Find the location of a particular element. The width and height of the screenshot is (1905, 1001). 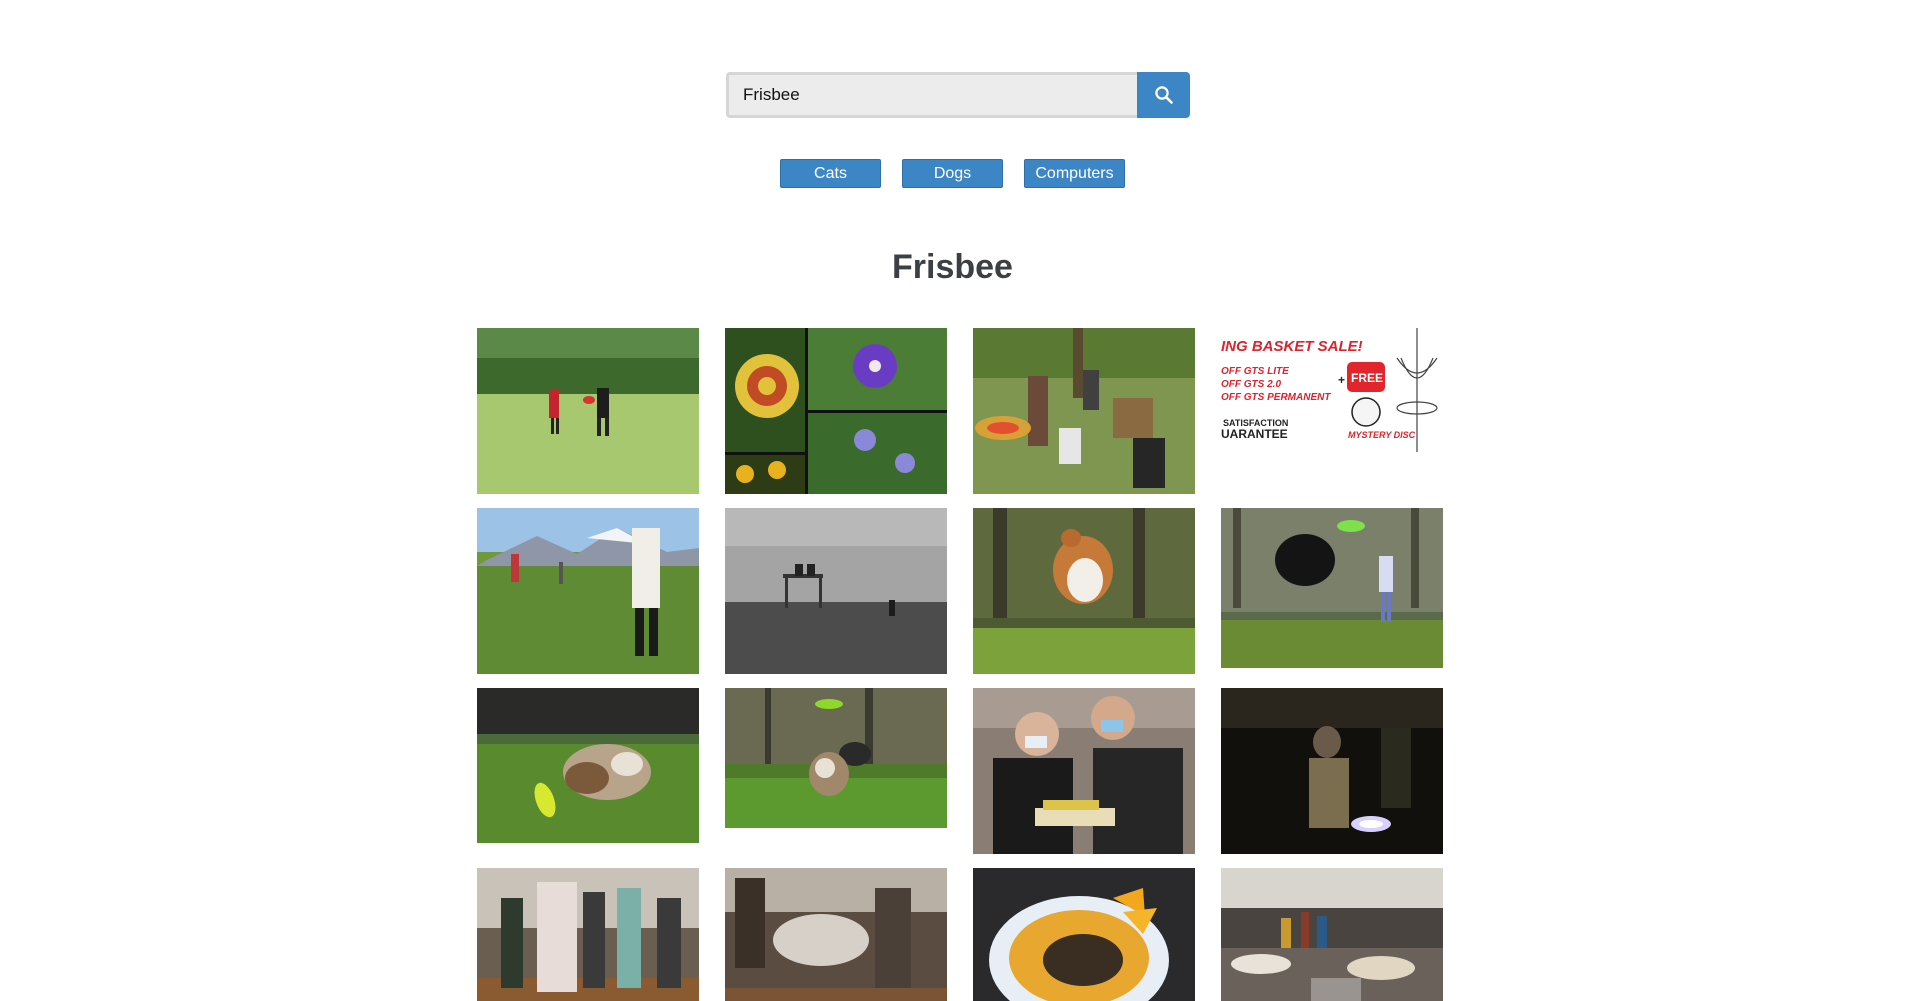

image-result-indoor-bend is located at coordinates (836, 934).